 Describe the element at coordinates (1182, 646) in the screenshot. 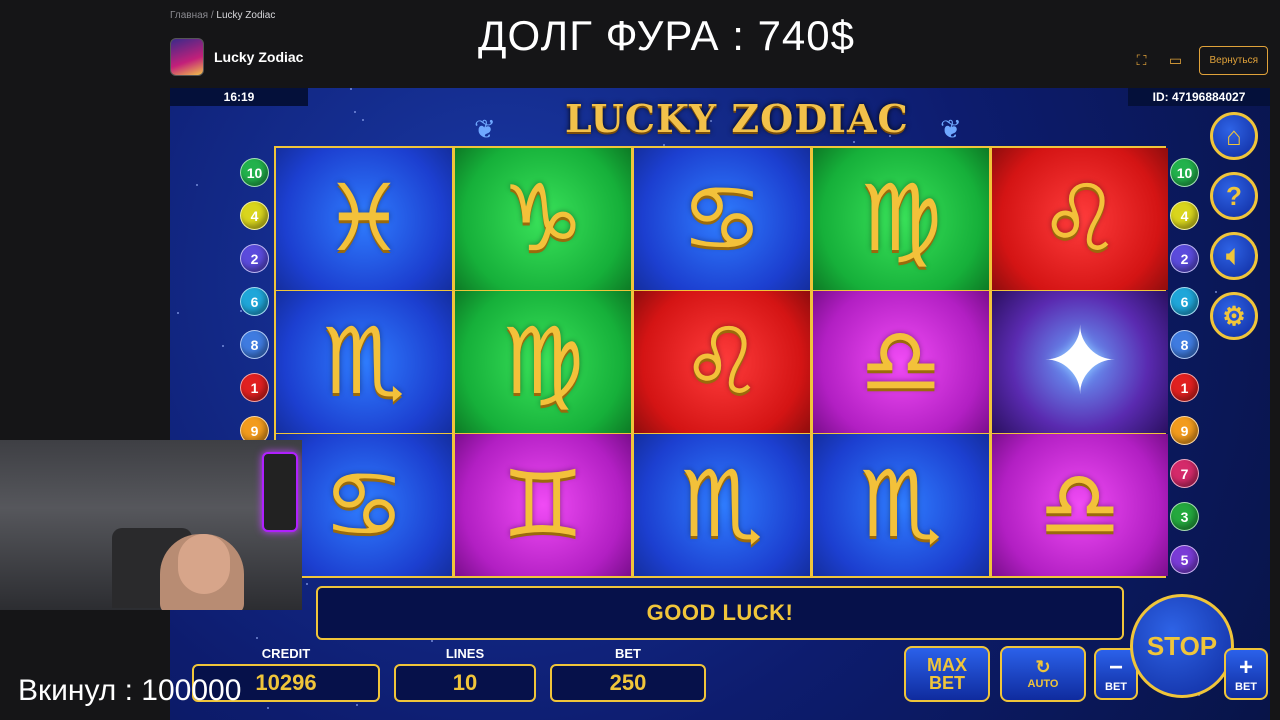

I see `stop-button: STOP` at that location.